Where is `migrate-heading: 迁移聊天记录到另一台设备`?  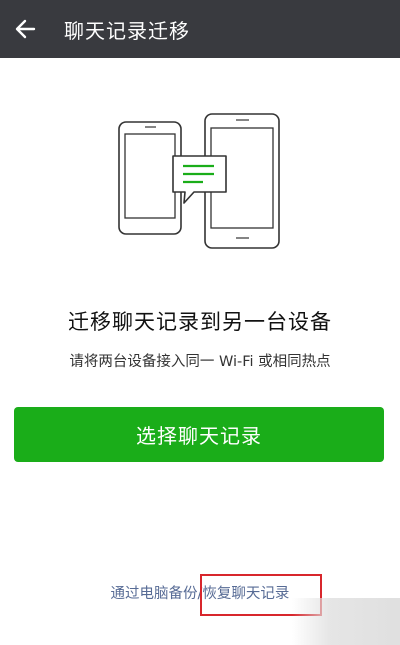
migrate-heading: 迁移聊天记录到另一台设备 is located at coordinates (200, 322).